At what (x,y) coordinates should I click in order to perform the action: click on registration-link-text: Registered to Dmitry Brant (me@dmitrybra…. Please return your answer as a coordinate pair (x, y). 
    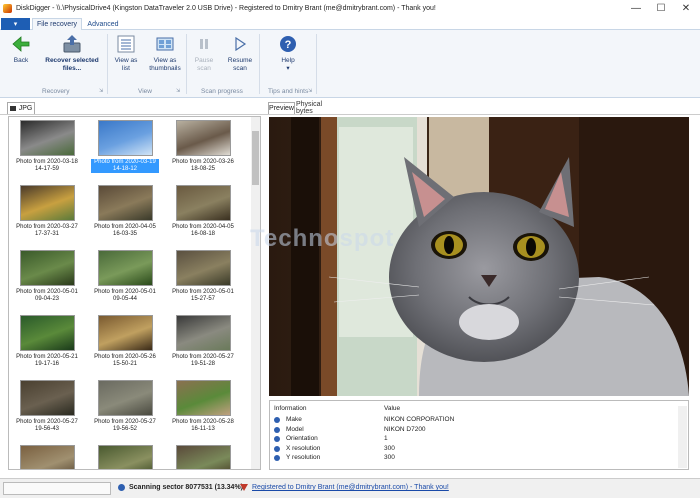
    Looking at the image, I should click on (350, 487).